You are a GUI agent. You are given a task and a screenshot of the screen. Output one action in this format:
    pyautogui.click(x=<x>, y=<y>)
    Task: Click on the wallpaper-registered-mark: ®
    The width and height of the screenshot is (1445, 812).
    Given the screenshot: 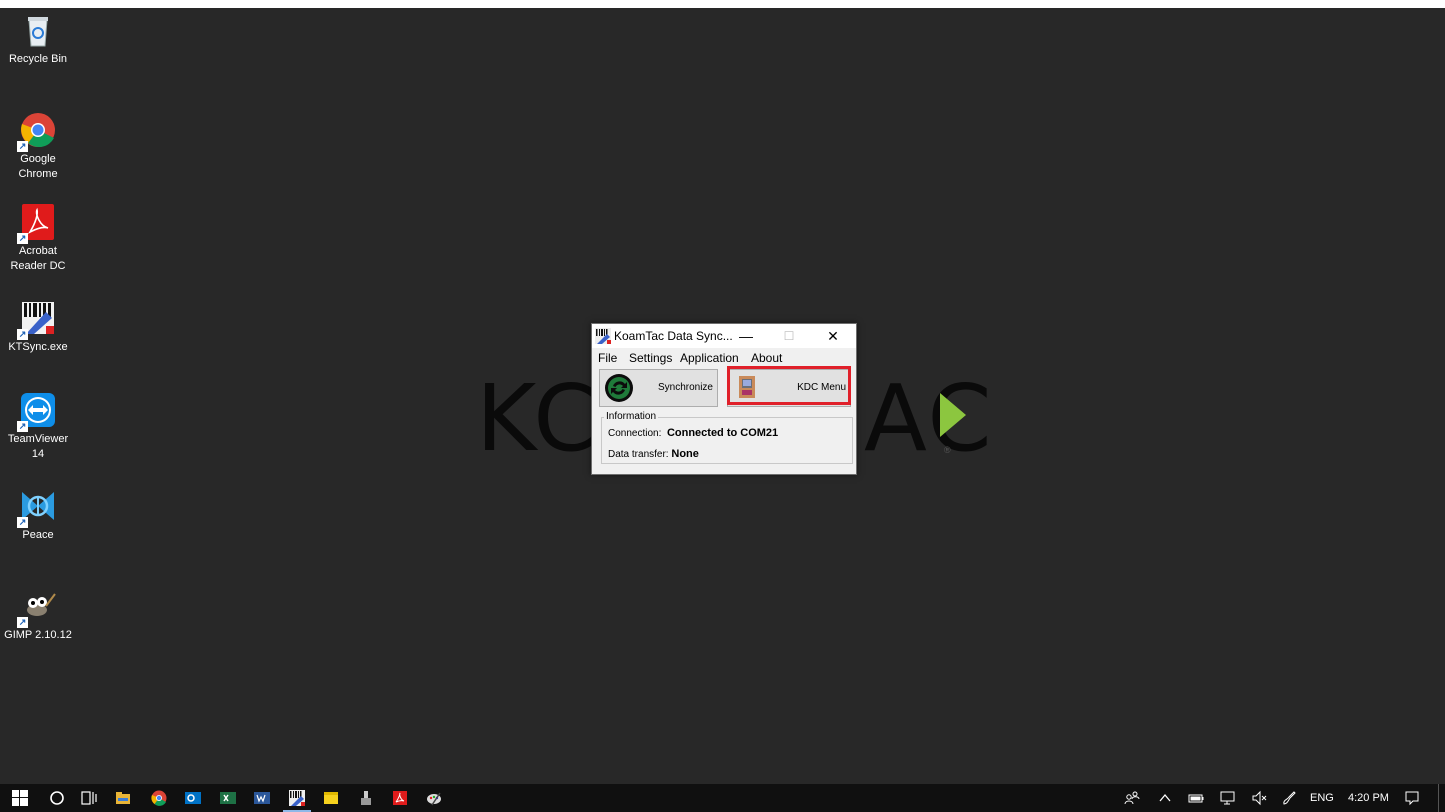 What is the action you would take?
    pyautogui.click(x=947, y=450)
    